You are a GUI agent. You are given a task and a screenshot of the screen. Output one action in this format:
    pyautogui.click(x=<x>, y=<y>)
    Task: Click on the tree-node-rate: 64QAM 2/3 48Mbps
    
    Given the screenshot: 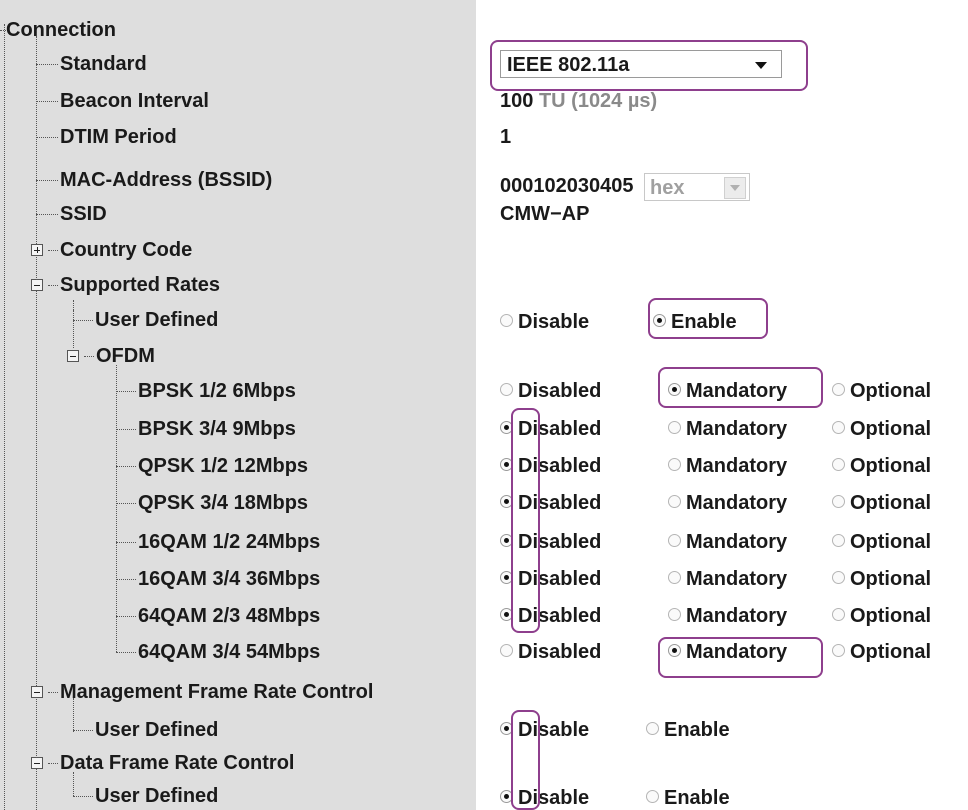 What is the action you would take?
    pyautogui.click(x=229, y=616)
    